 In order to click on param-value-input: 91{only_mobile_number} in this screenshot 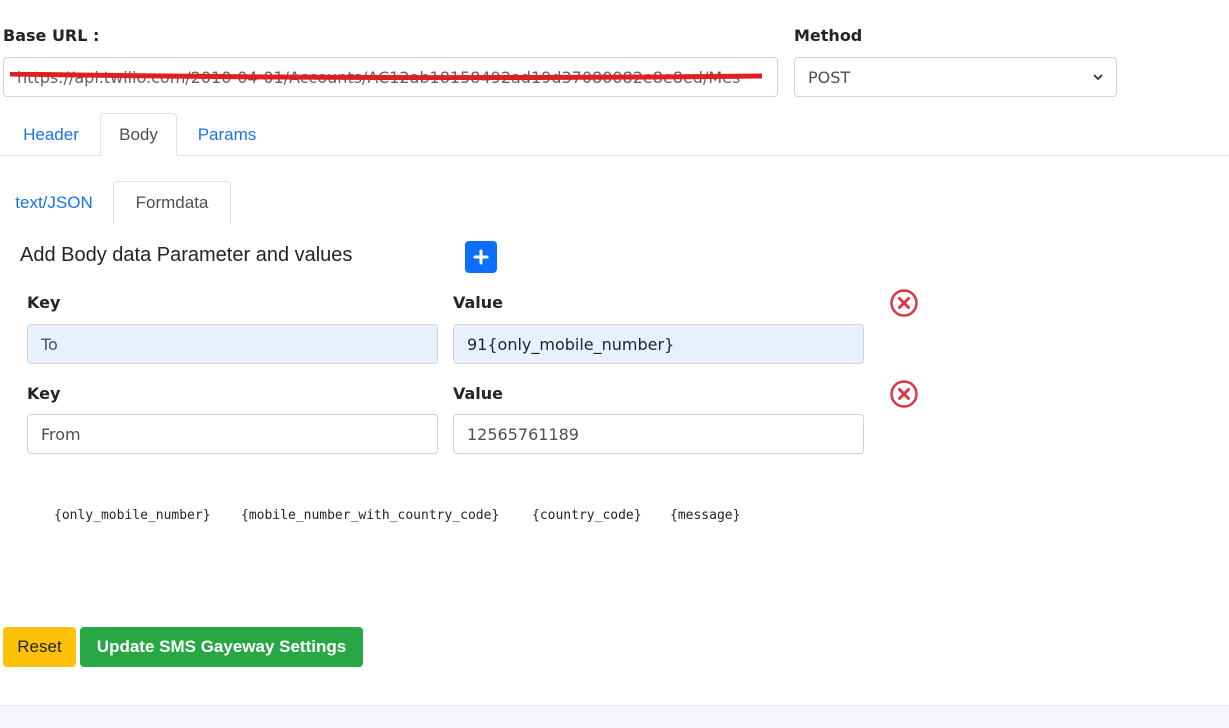, I will do `click(658, 344)`.